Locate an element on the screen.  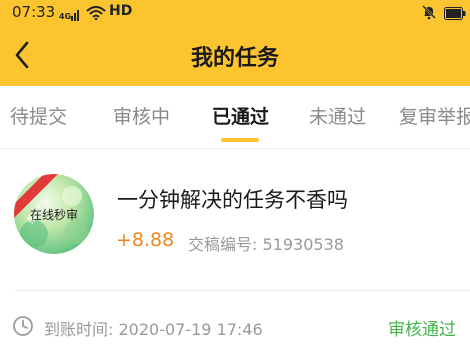
status-bar: 07:33 4G HD is located at coordinates (235, 12).